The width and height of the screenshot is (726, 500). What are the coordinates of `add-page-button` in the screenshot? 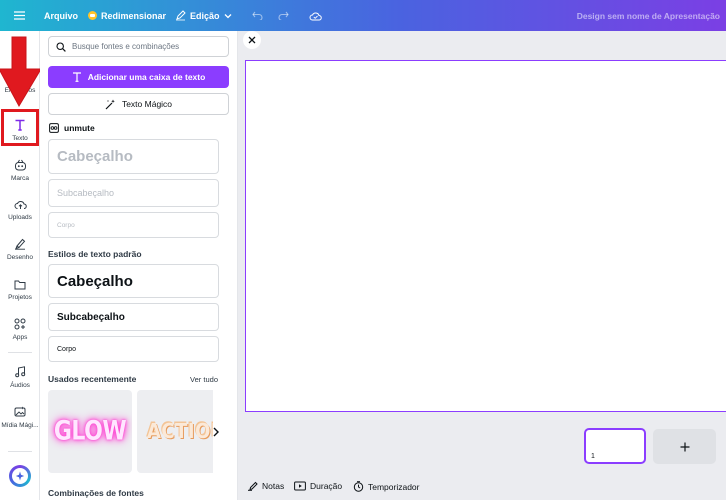 It's located at (684, 446).